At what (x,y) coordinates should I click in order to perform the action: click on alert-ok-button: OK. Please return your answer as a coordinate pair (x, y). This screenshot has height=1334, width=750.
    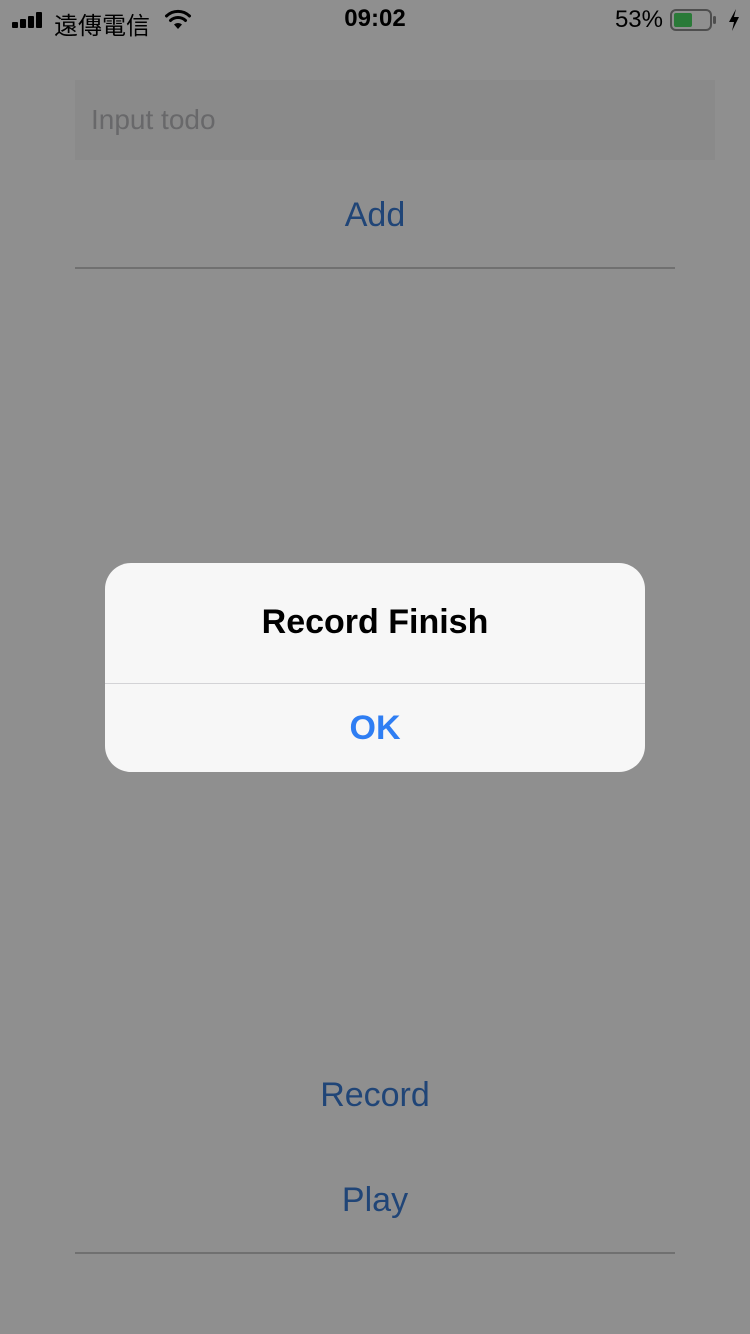
    Looking at the image, I should click on (375, 728).